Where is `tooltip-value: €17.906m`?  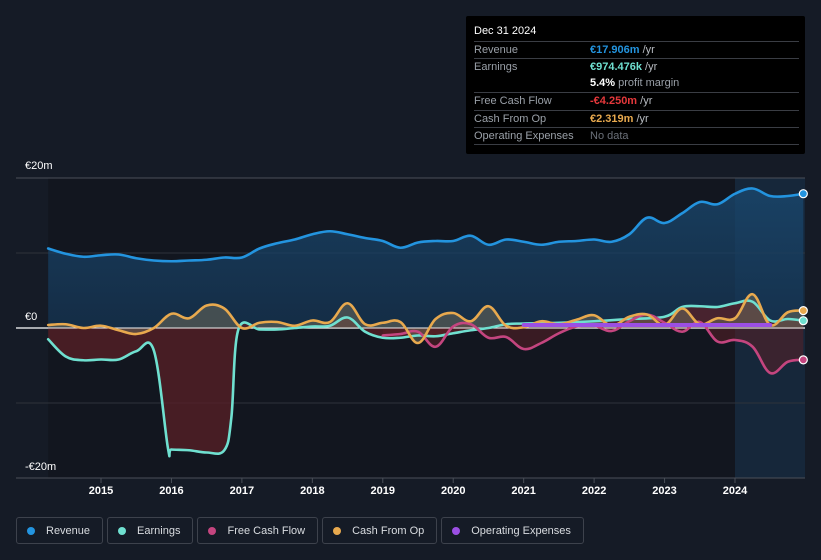 tooltip-value: €17.906m is located at coordinates (615, 50).